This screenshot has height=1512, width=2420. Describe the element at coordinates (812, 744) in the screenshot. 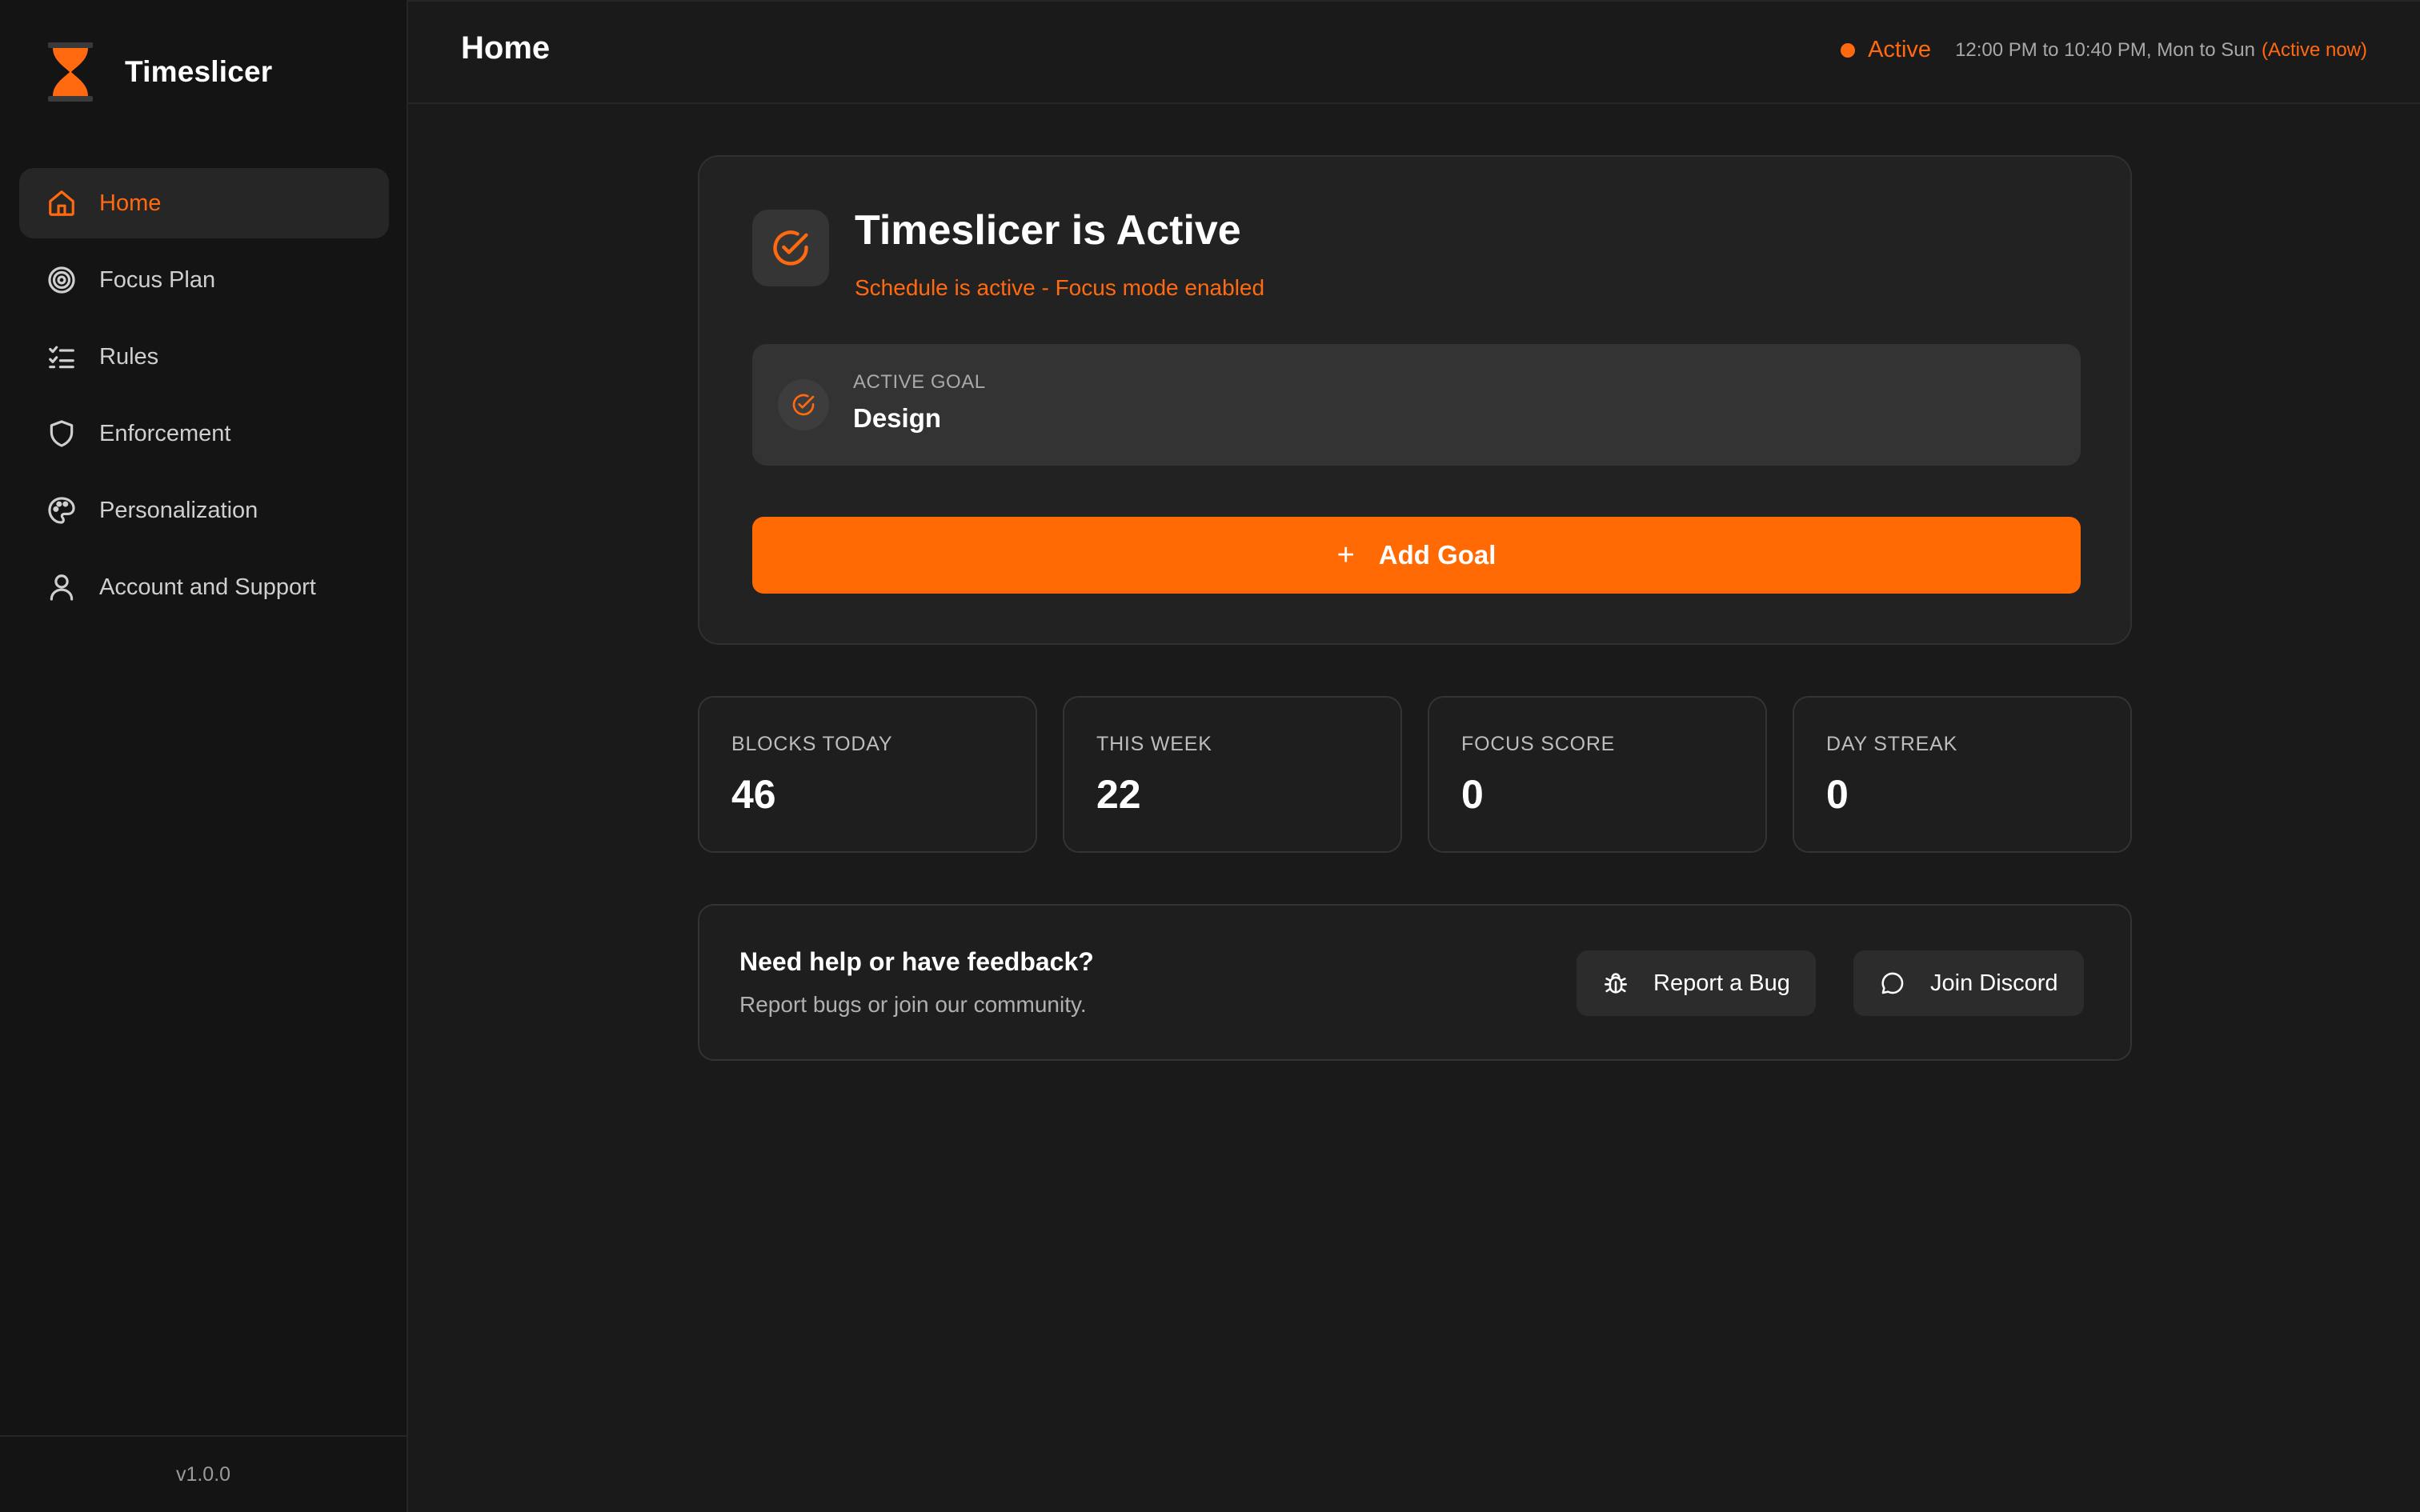

I see `stat-label: BLOCKS TODAY` at that location.